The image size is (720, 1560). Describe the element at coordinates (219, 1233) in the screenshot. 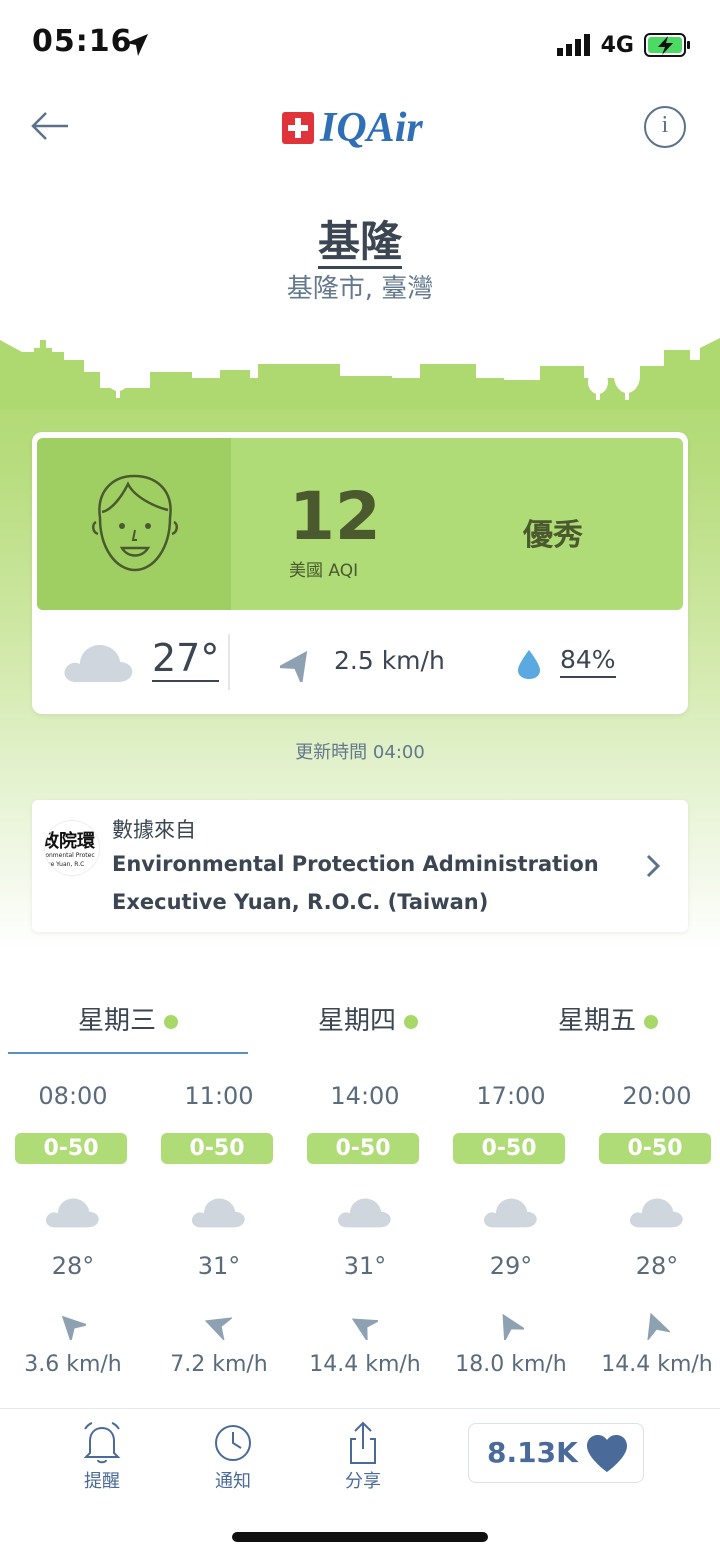

I see `forecast-item: 11:00 0-50 31° 7.2 km/h` at that location.